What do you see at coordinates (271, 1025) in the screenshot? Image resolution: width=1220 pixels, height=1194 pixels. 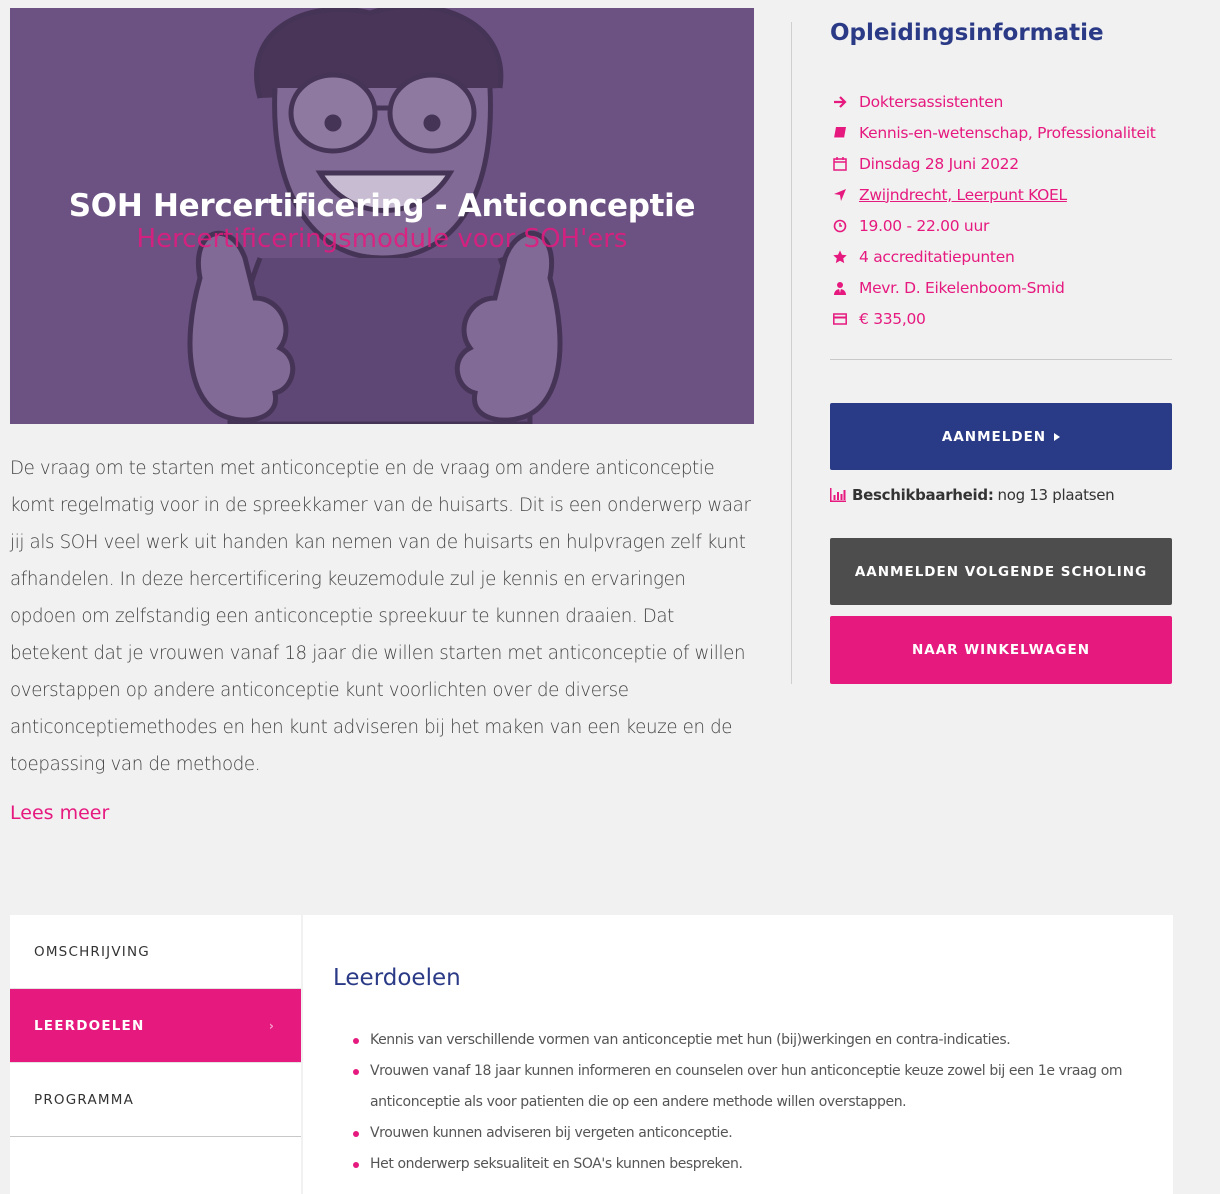 I see `chevron-right-icon: ›` at bounding box center [271, 1025].